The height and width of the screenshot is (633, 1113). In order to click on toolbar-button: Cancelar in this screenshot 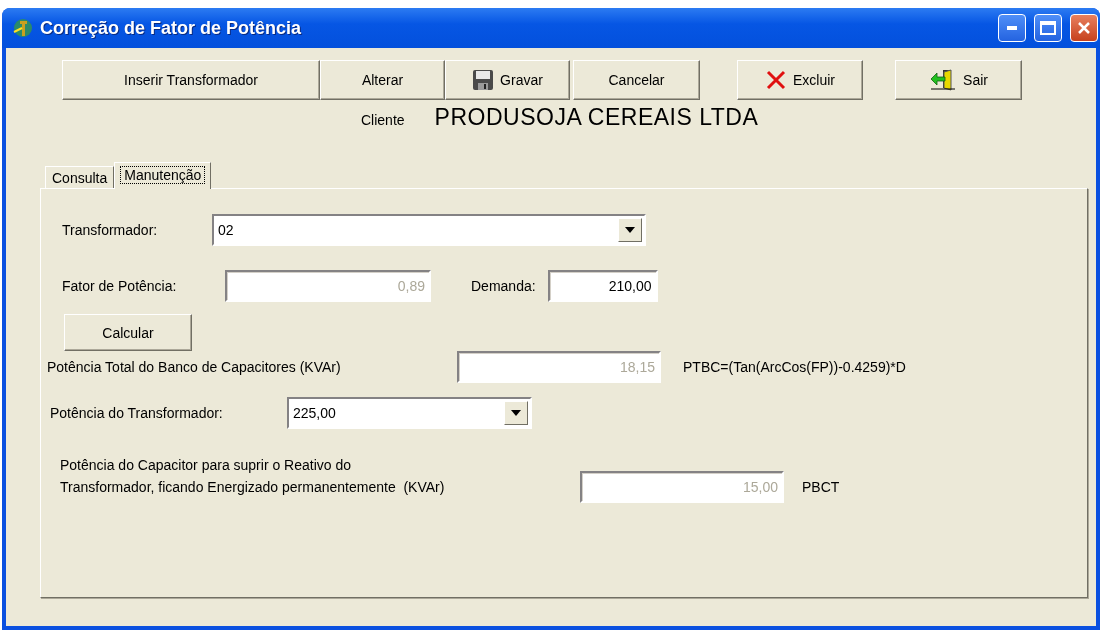, I will do `click(636, 80)`.